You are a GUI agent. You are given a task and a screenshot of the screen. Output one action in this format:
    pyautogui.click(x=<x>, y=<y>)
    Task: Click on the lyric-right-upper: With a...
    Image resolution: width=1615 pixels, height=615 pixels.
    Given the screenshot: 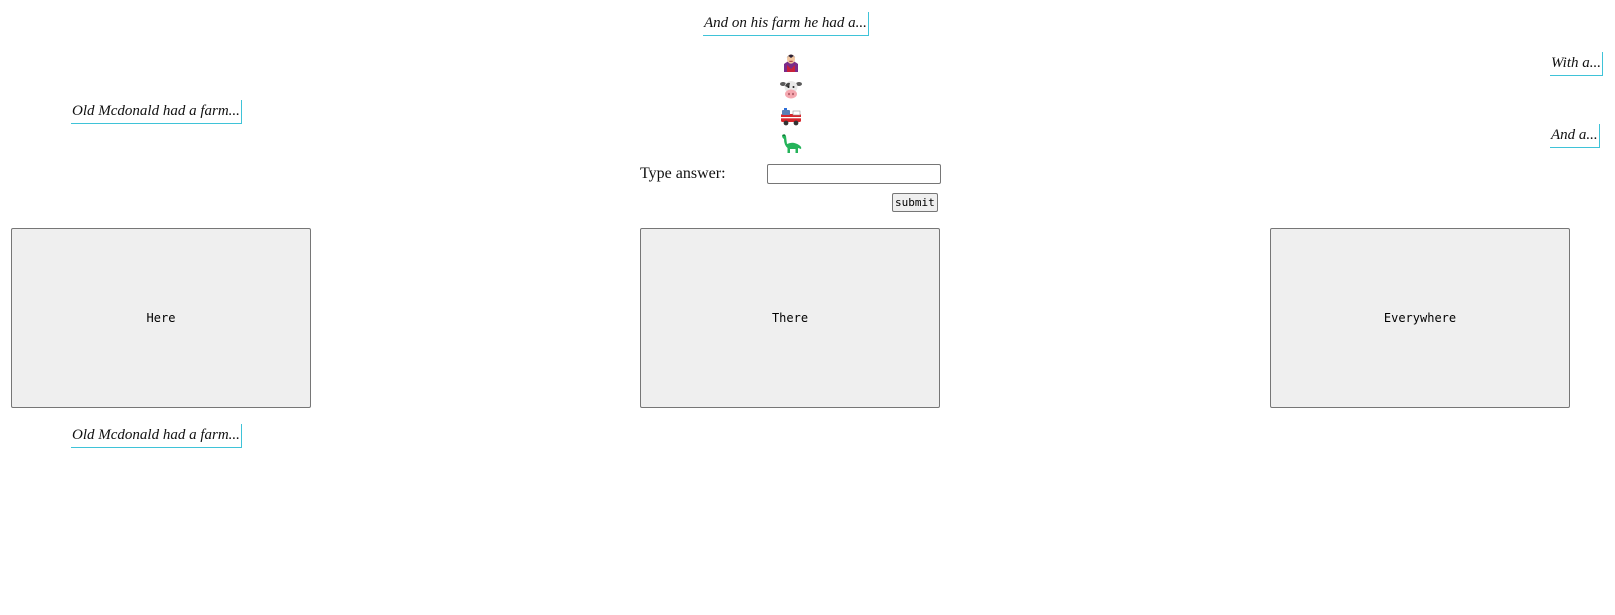 What is the action you would take?
    pyautogui.click(x=1577, y=64)
    